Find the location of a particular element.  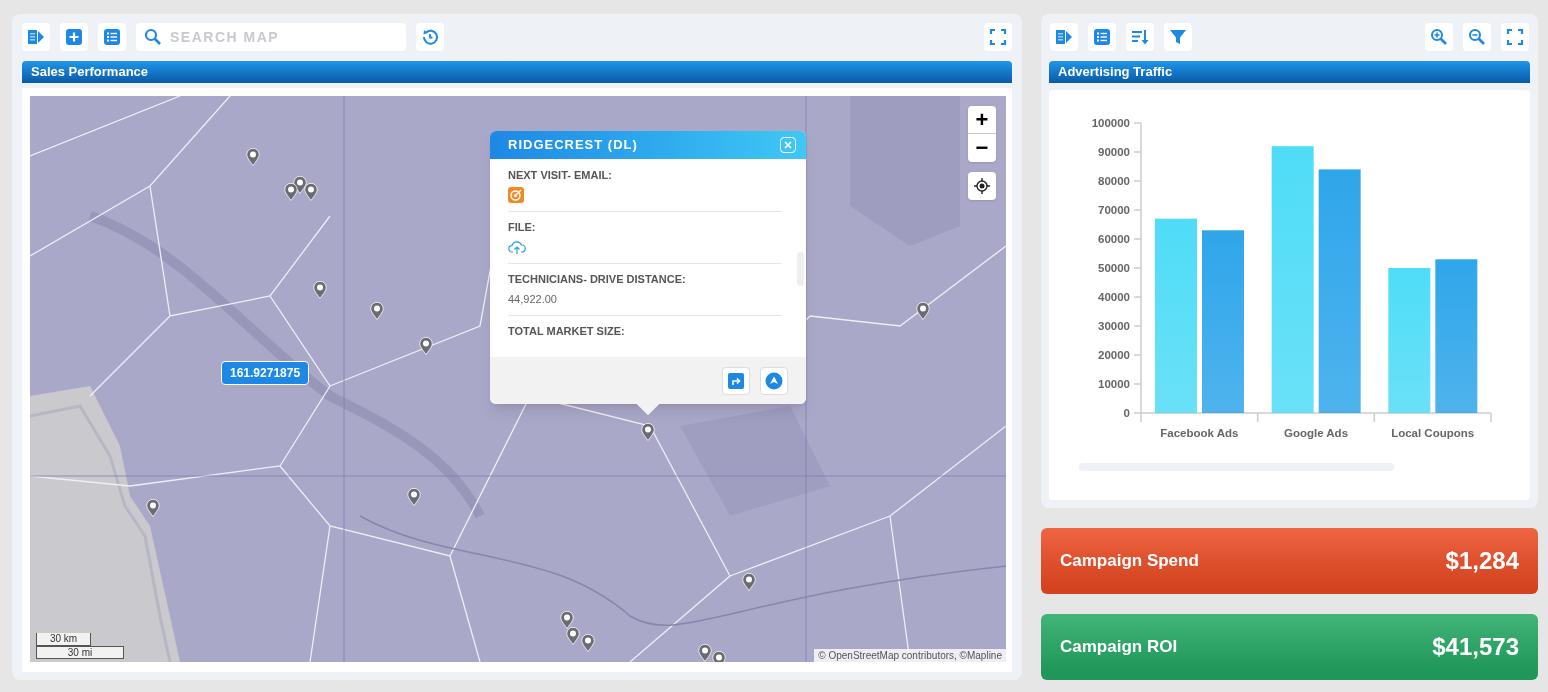

sort-icon is located at coordinates (1140, 37).